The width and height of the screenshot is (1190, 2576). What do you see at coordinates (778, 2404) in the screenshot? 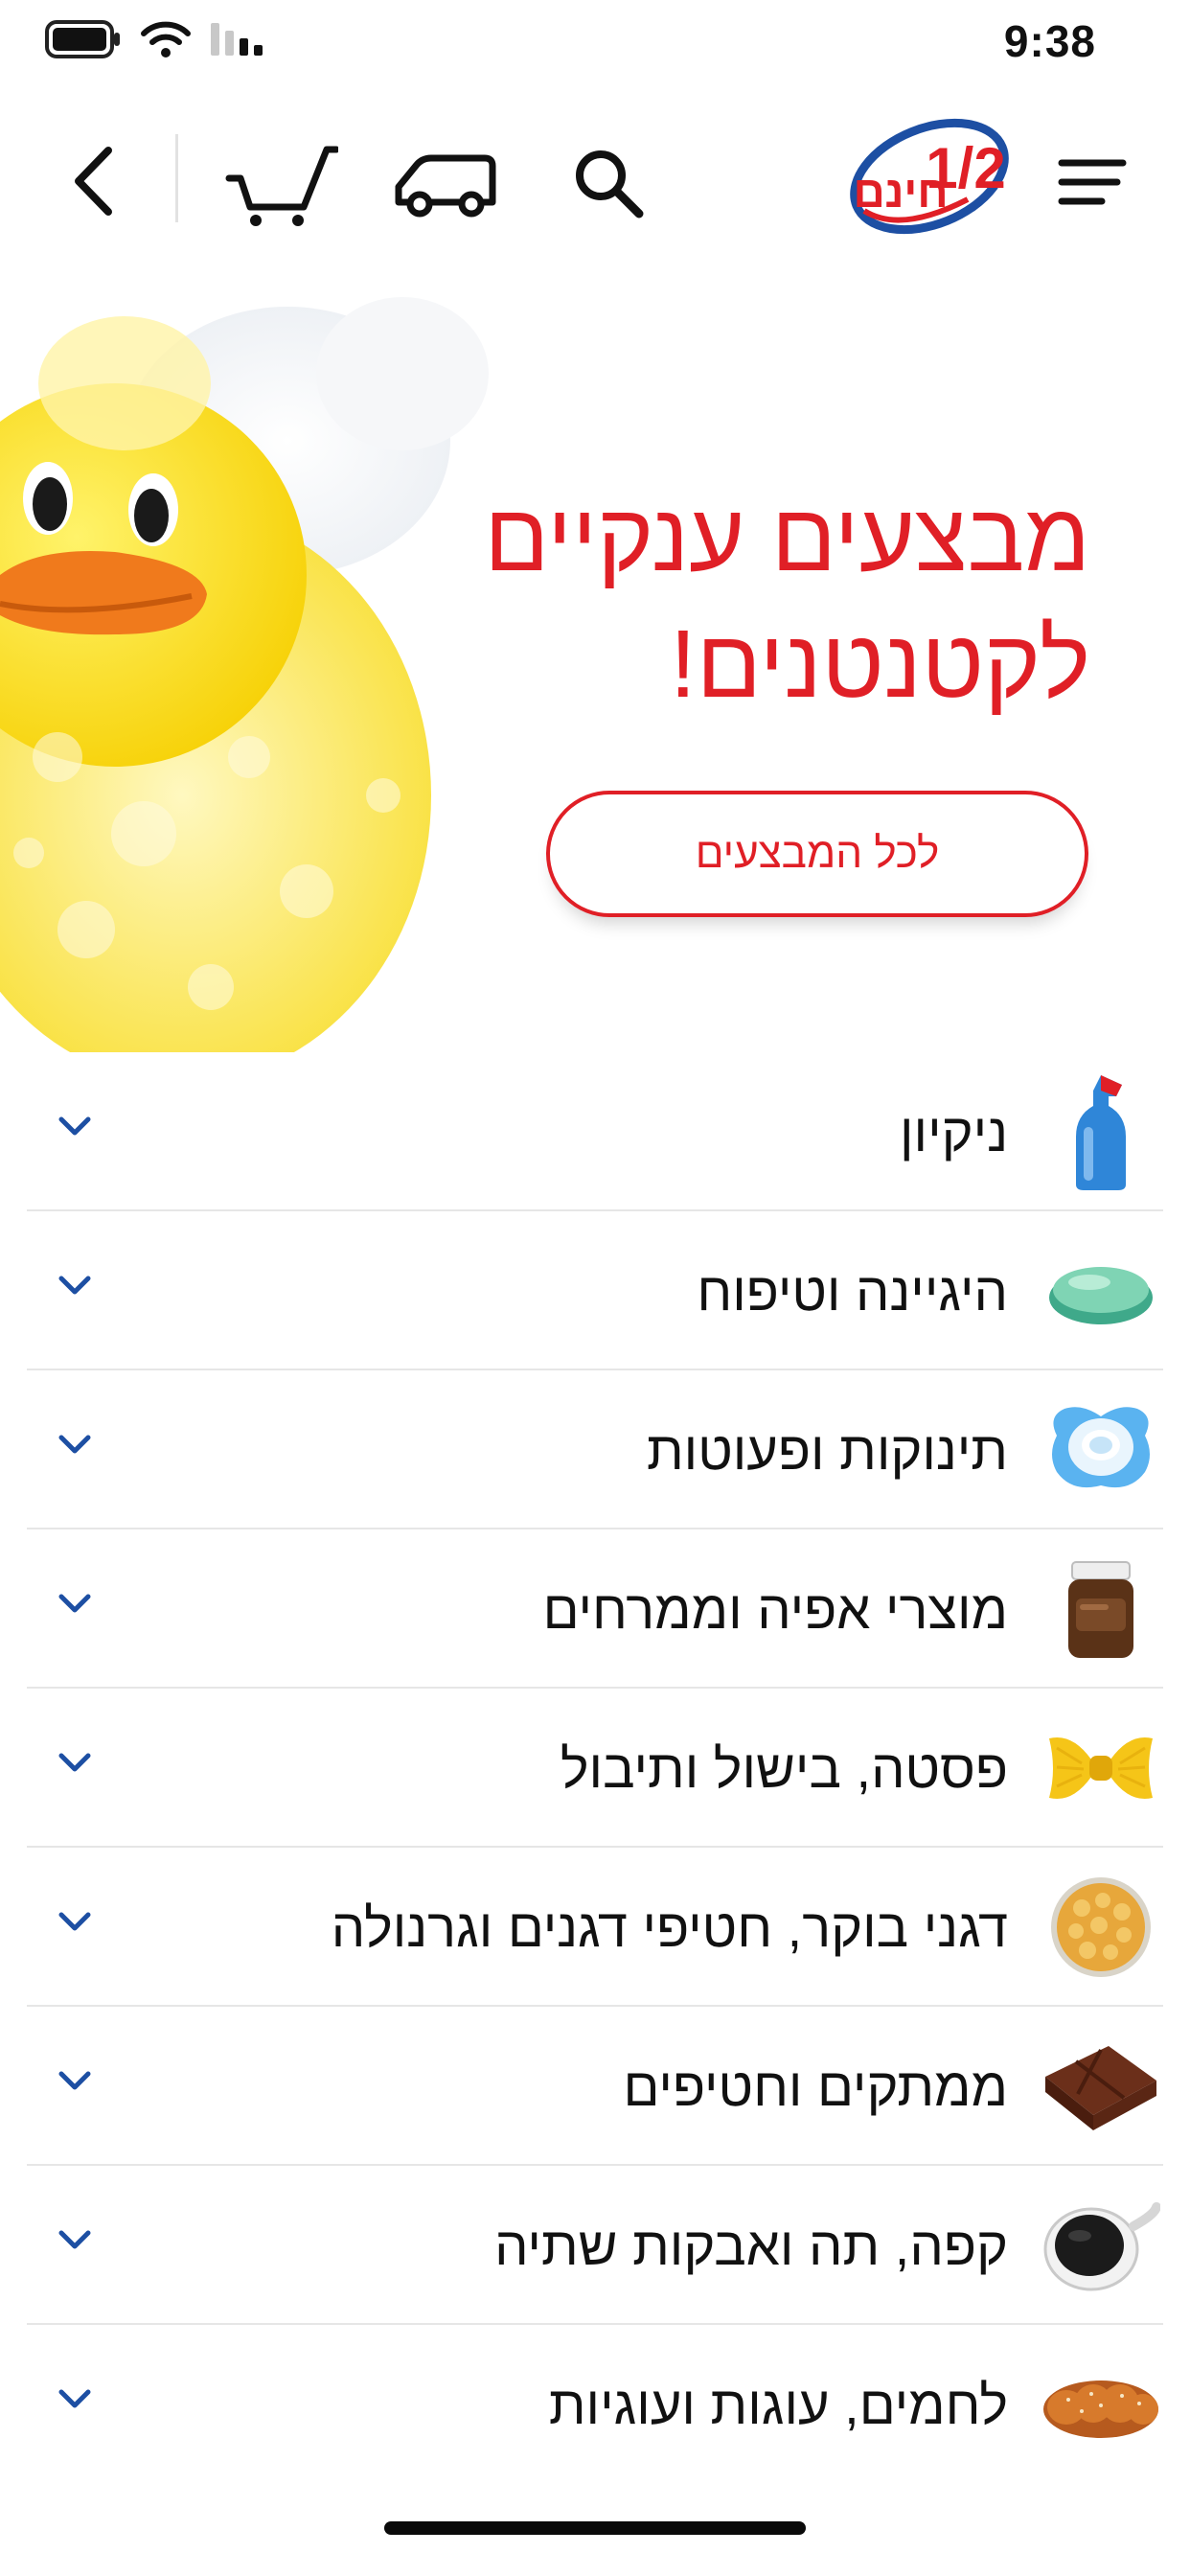
I see `category-label: לחמים, עוגות ועוגיות` at bounding box center [778, 2404].